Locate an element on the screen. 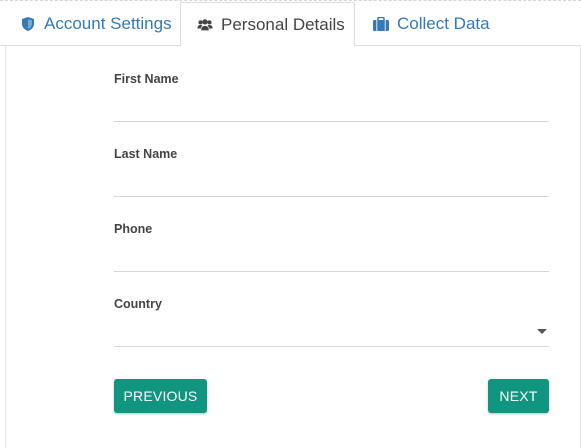 This screenshot has width=581, height=448. last-name-field: Last Name is located at coordinates (331, 172).